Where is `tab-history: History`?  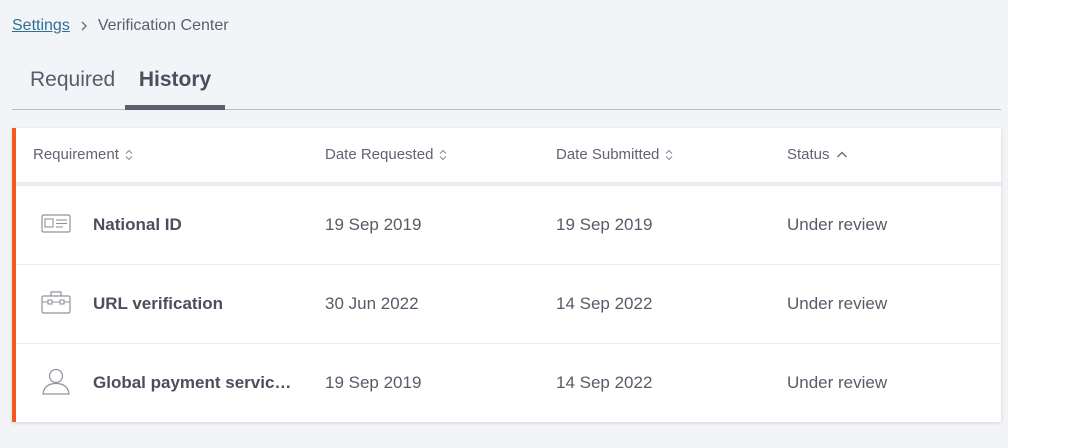
tab-history: History is located at coordinates (175, 84).